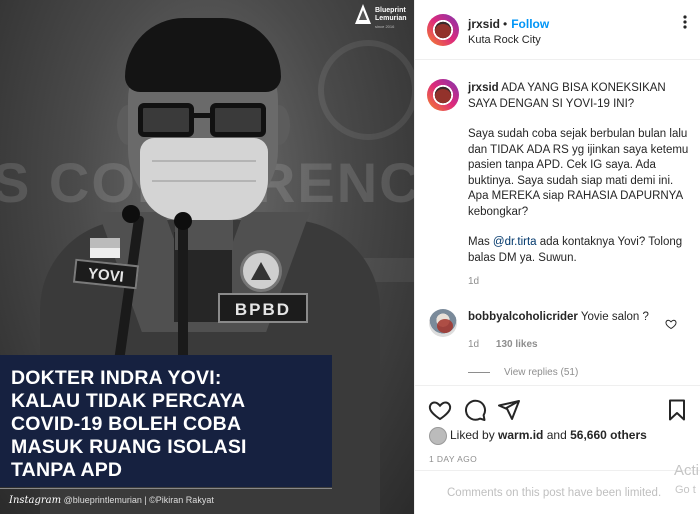  Describe the element at coordinates (554, 493) in the screenshot. I see `comments-limited-text: Comments on this post have been limited.` at that location.